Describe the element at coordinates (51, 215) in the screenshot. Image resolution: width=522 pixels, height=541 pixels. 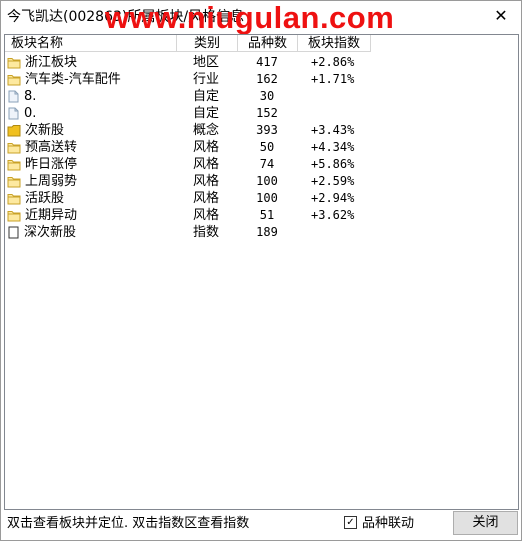
I see `row-name-text: 近期异动` at that location.